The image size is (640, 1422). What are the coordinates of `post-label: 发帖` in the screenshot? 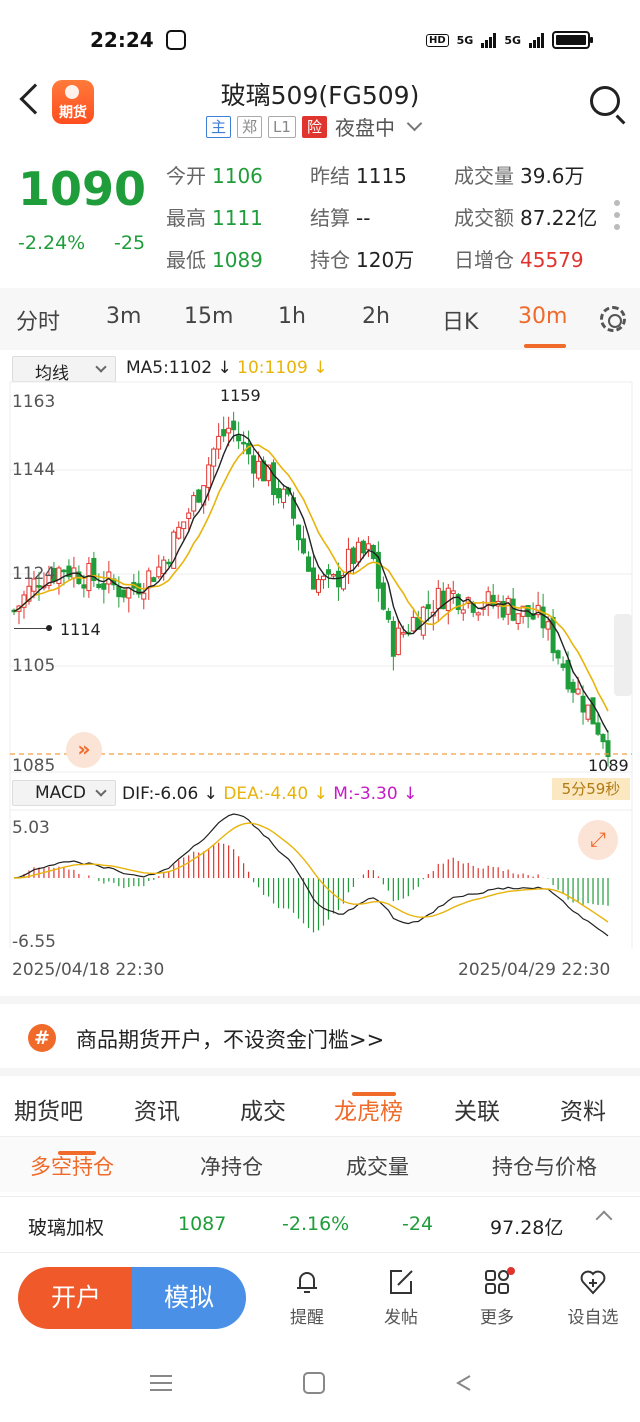 It's located at (401, 1318).